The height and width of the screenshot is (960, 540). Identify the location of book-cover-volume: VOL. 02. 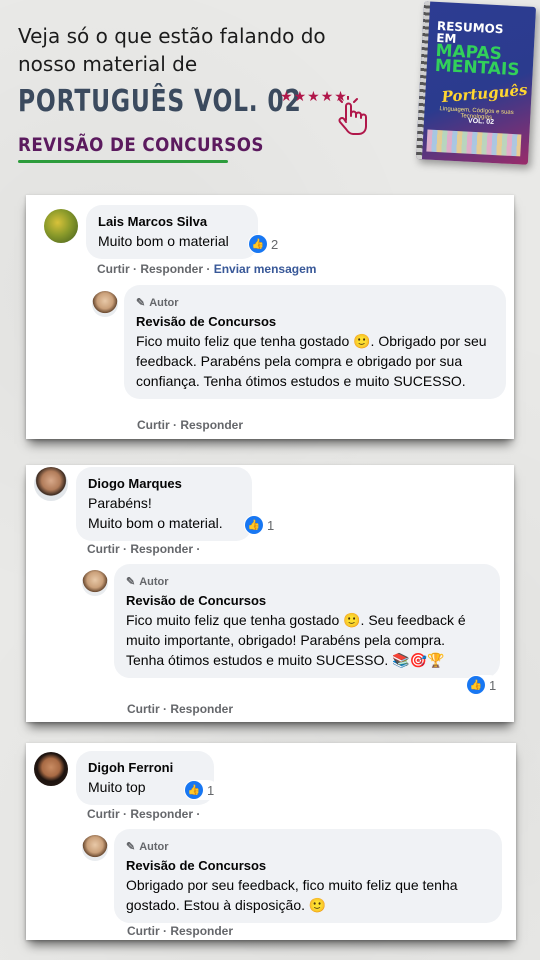
(481, 121).